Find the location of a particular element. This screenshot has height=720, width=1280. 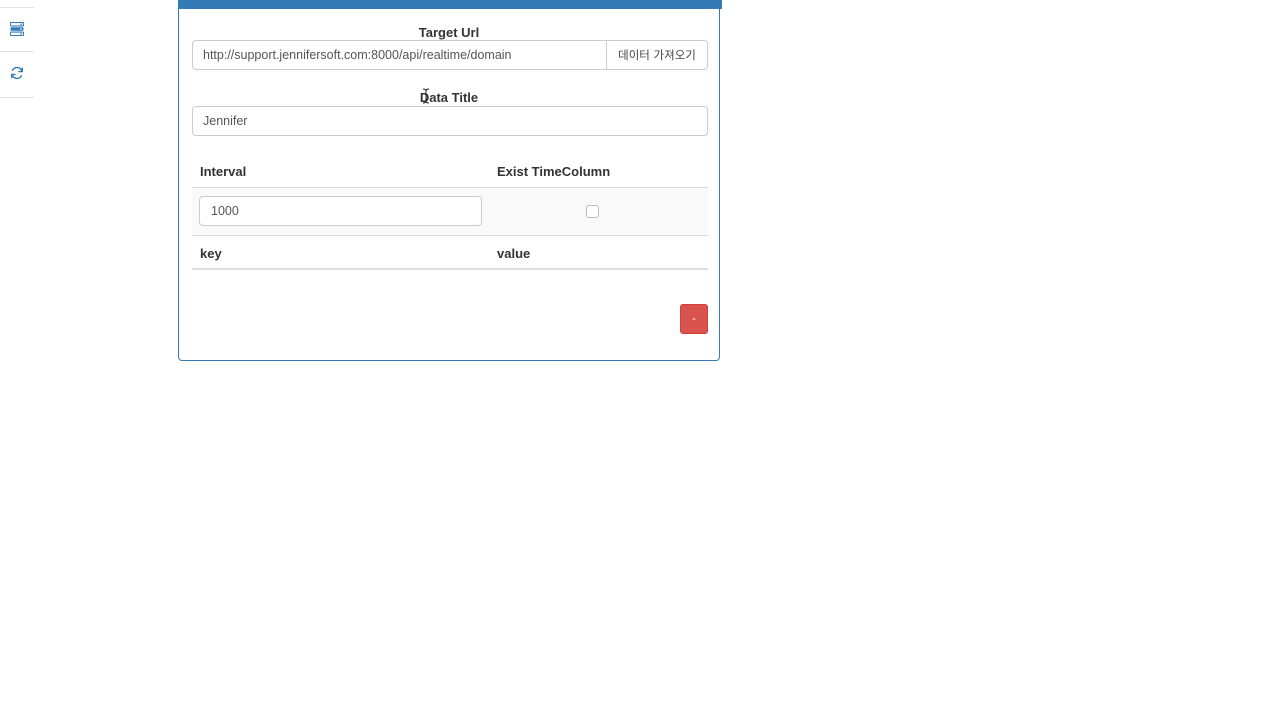

refresh-icon is located at coordinates (17, 73).